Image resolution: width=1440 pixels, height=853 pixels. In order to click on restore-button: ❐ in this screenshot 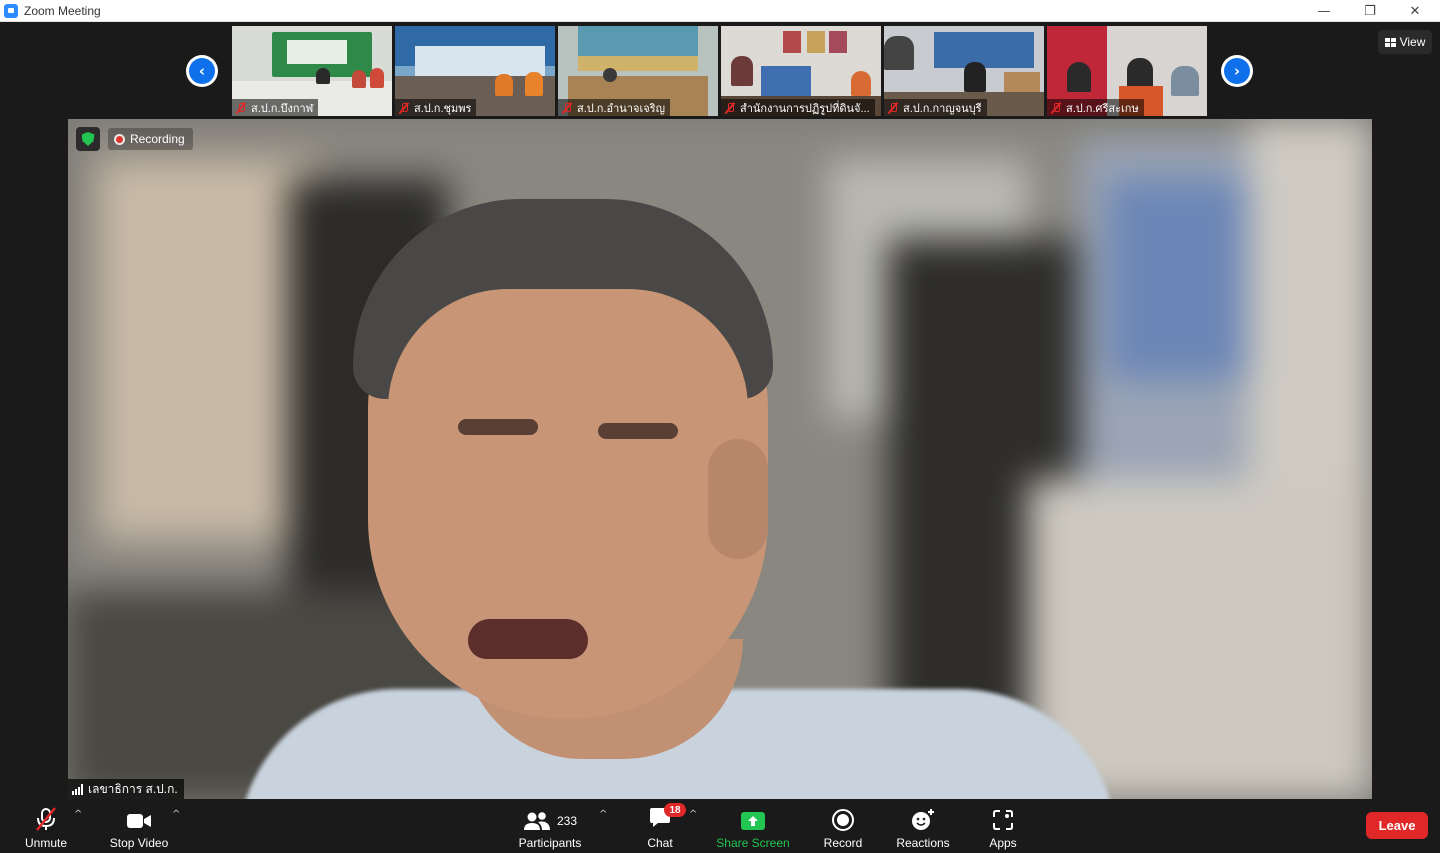, I will do `click(1370, 11)`.